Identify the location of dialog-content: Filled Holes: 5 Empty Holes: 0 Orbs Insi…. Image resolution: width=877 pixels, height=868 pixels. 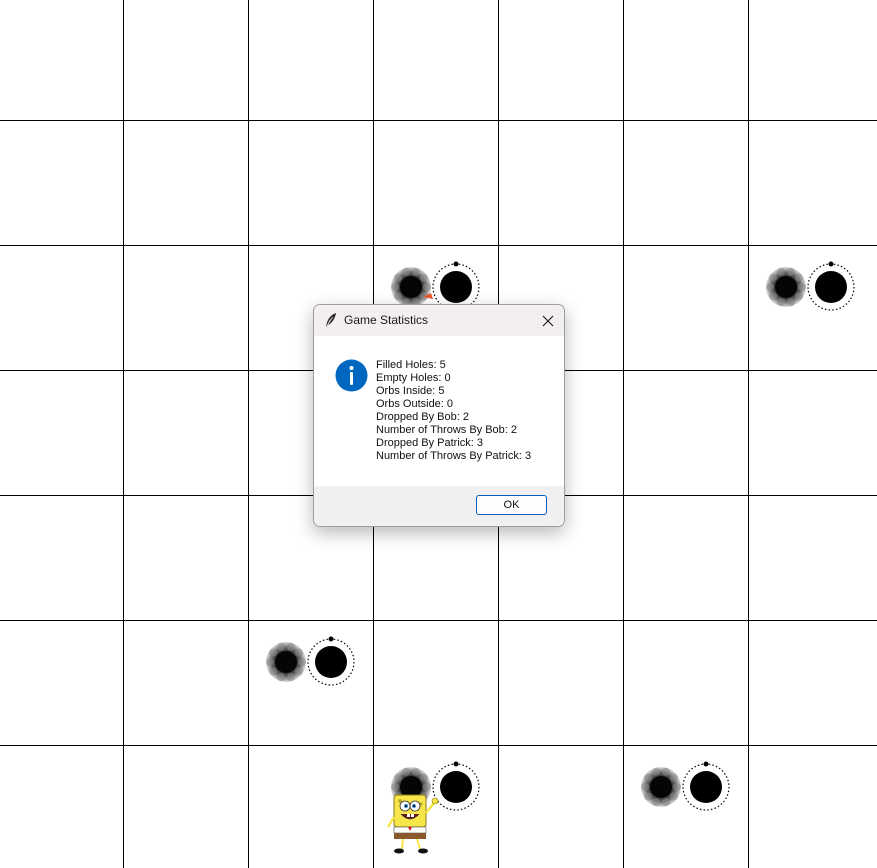
(439, 411).